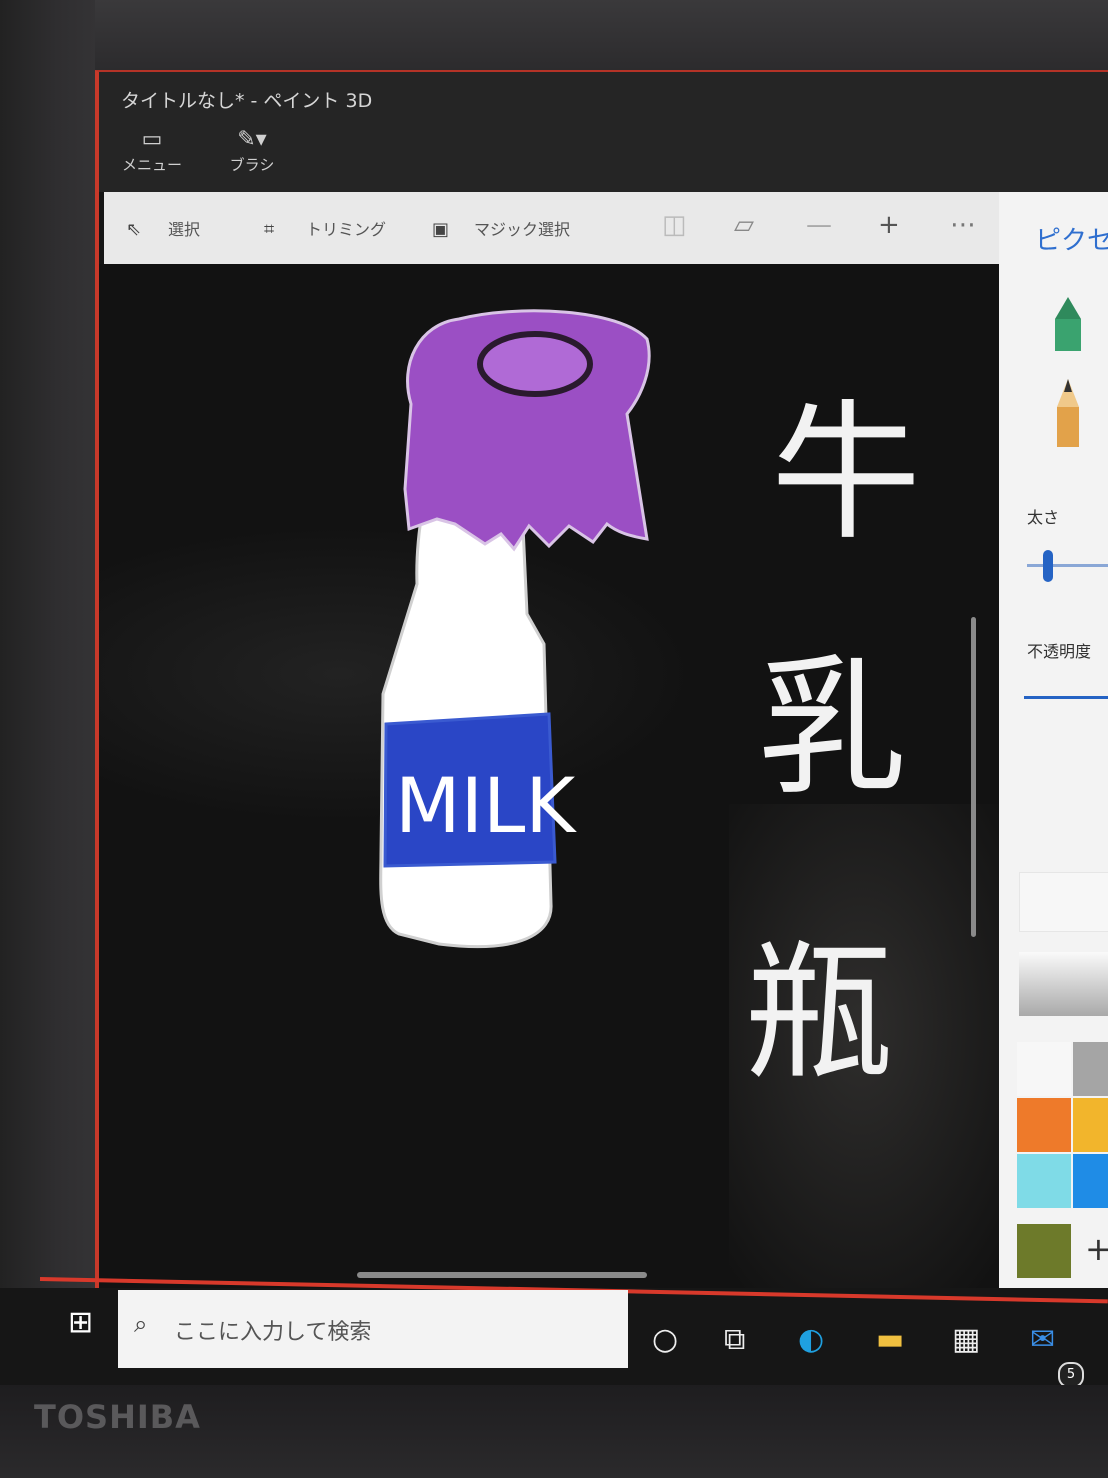  I want to click on zoom-out-icon: —, so click(819, 225).